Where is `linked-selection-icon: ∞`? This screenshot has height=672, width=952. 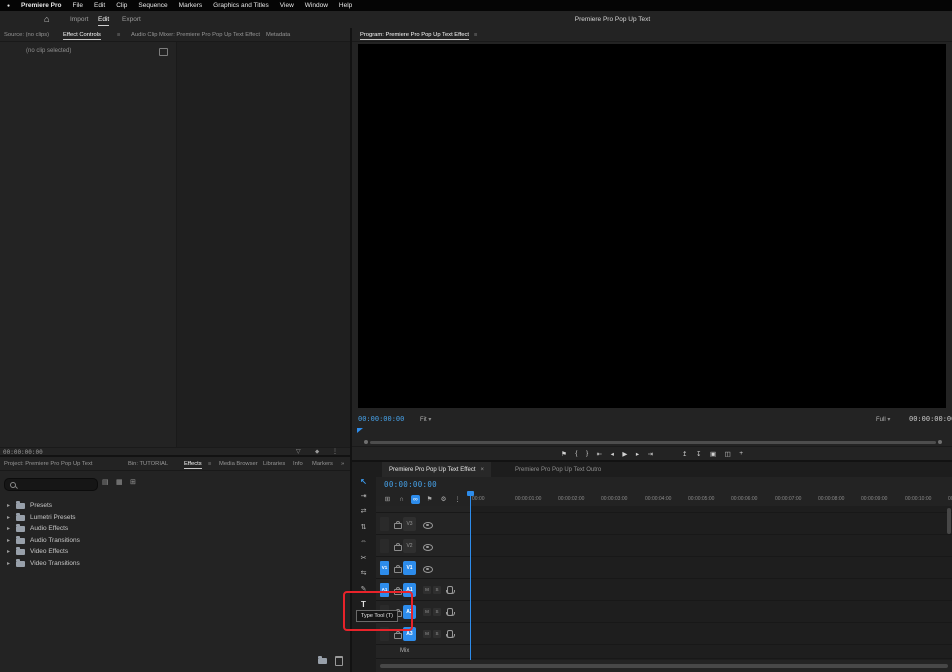 linked-selection-icon: ∞ is located at coordinates (415, 499).